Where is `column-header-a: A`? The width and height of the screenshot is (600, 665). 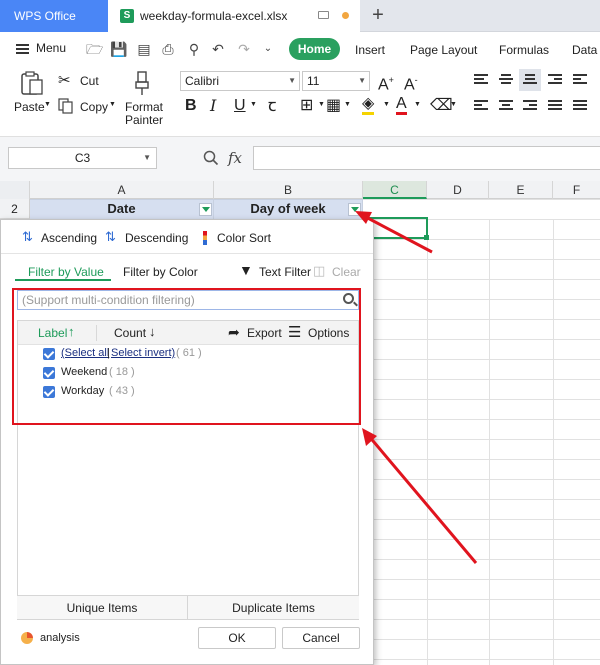 column-header-a: A is located at coordinates (122, 190).